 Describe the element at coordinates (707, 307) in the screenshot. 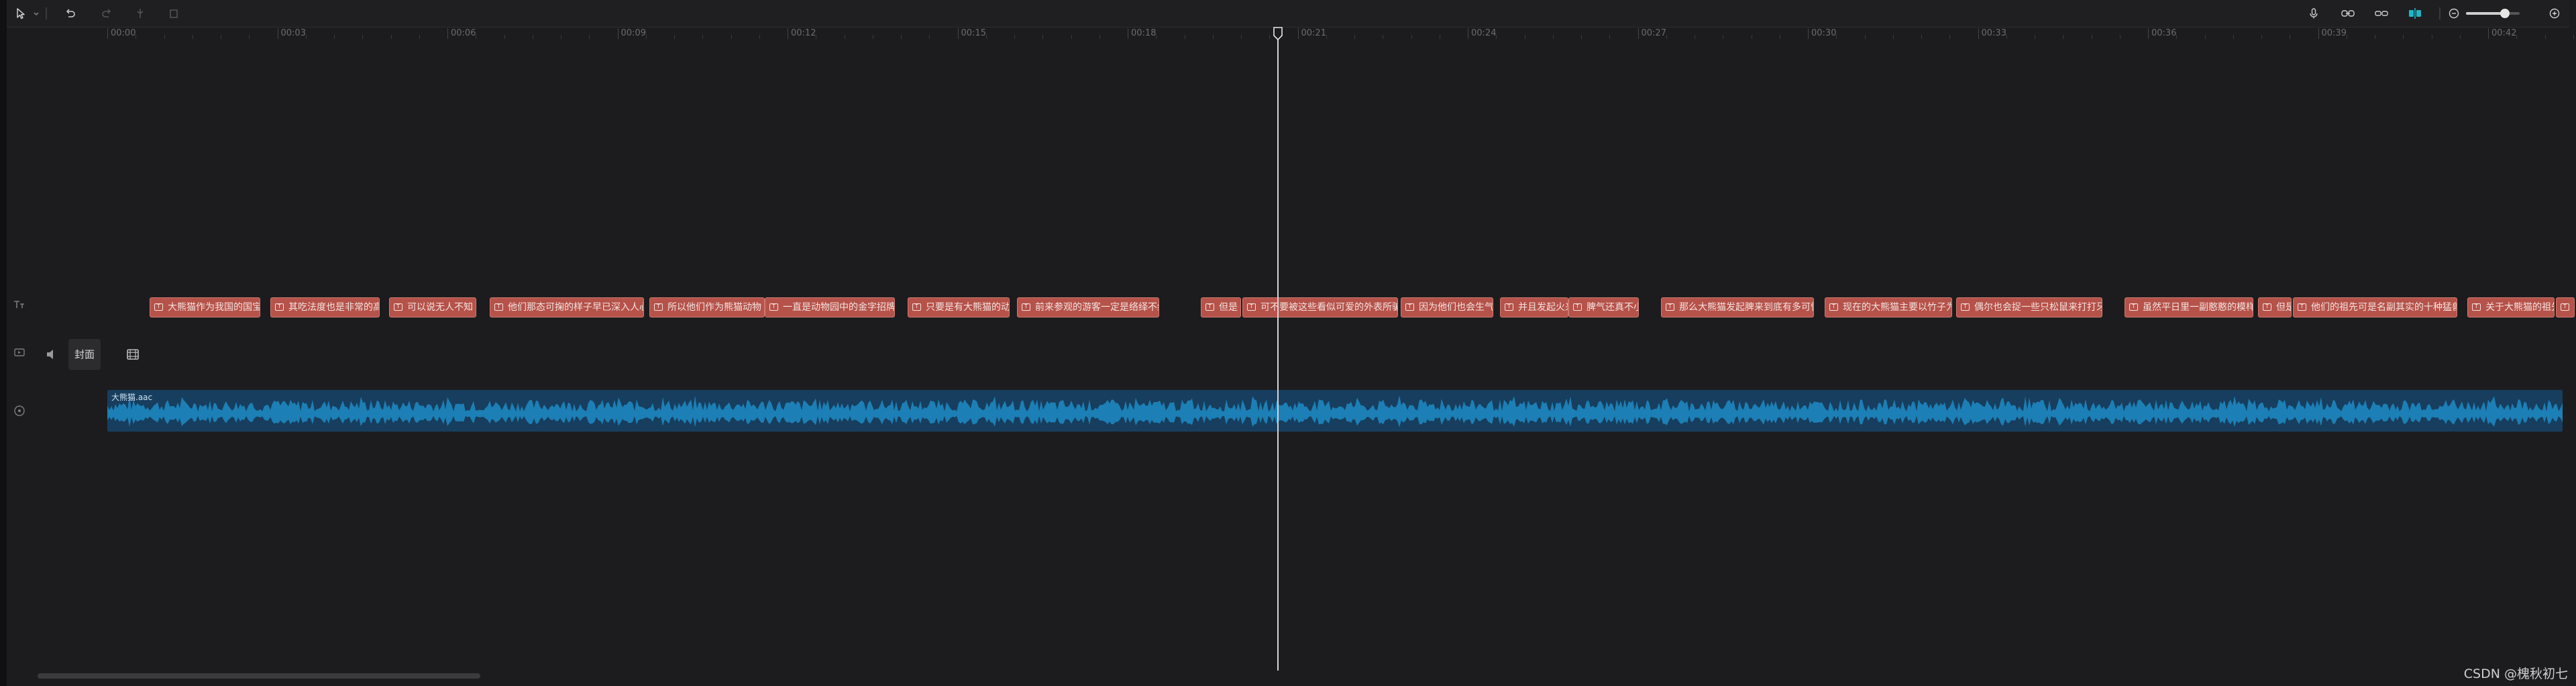

I see `text-clip: T 所以他们作为熊猫动物` at that location.